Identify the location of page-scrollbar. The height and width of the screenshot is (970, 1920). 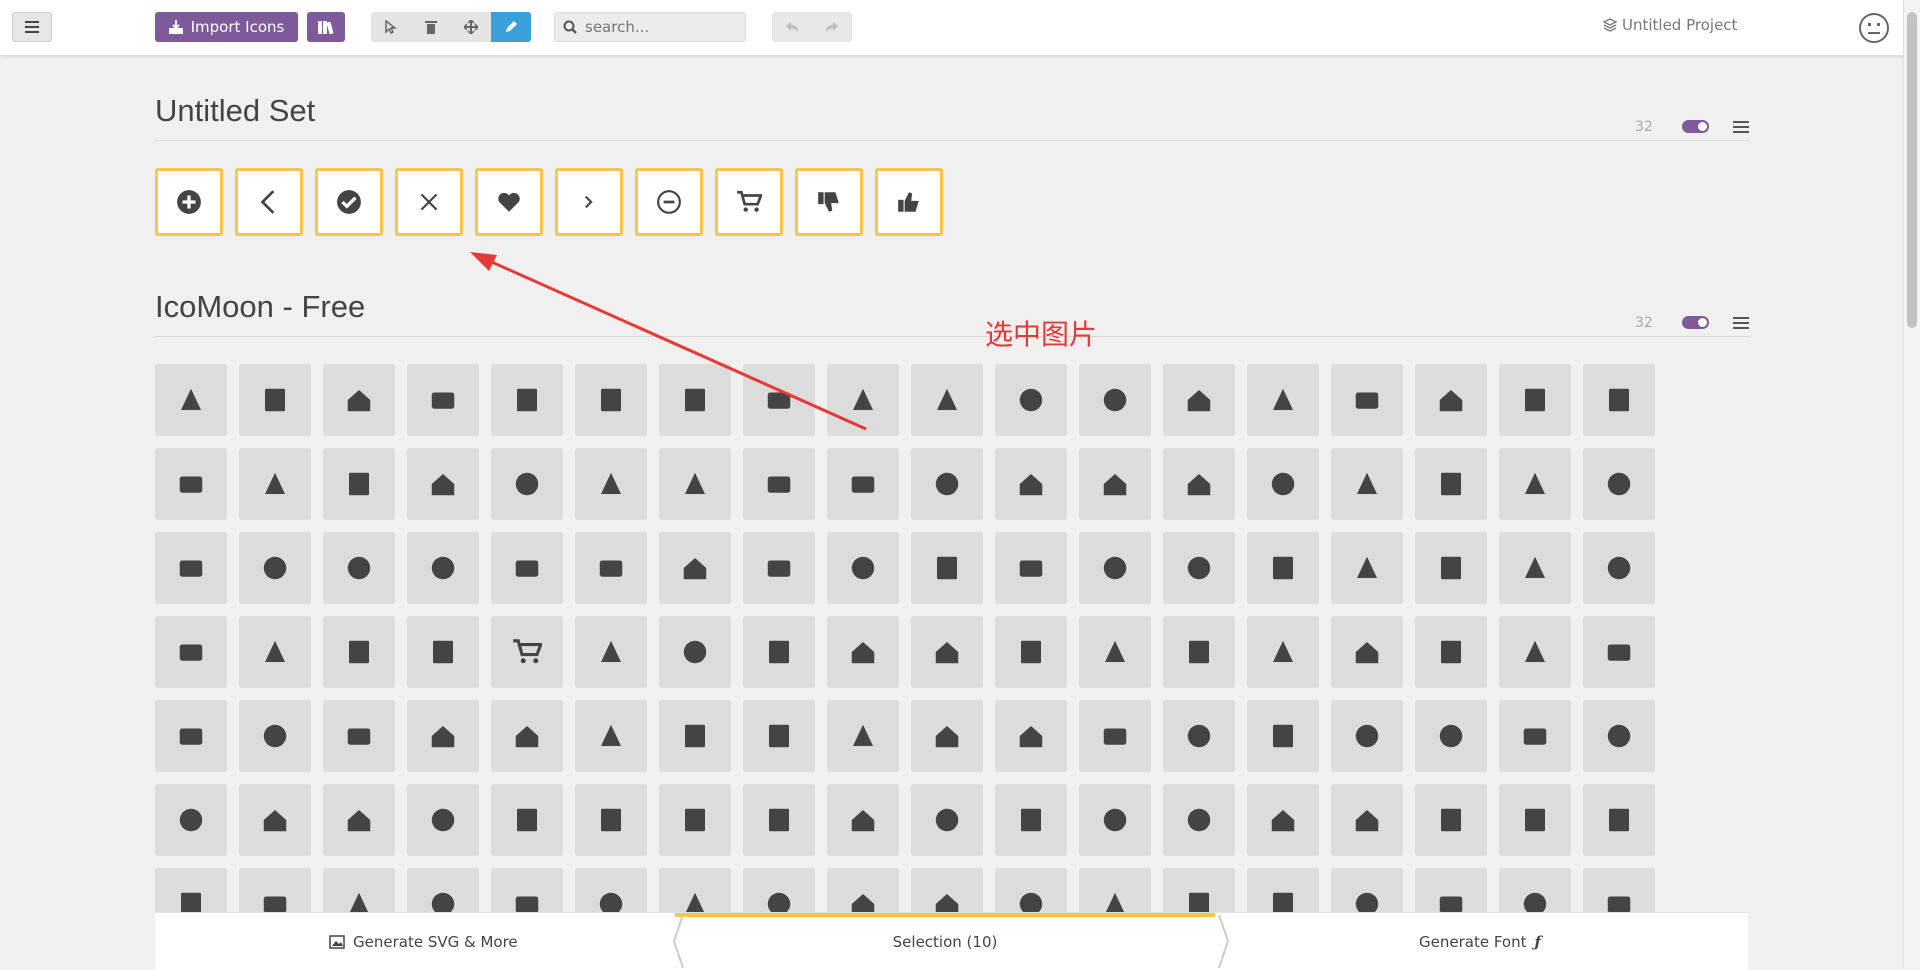
(1911, 484).